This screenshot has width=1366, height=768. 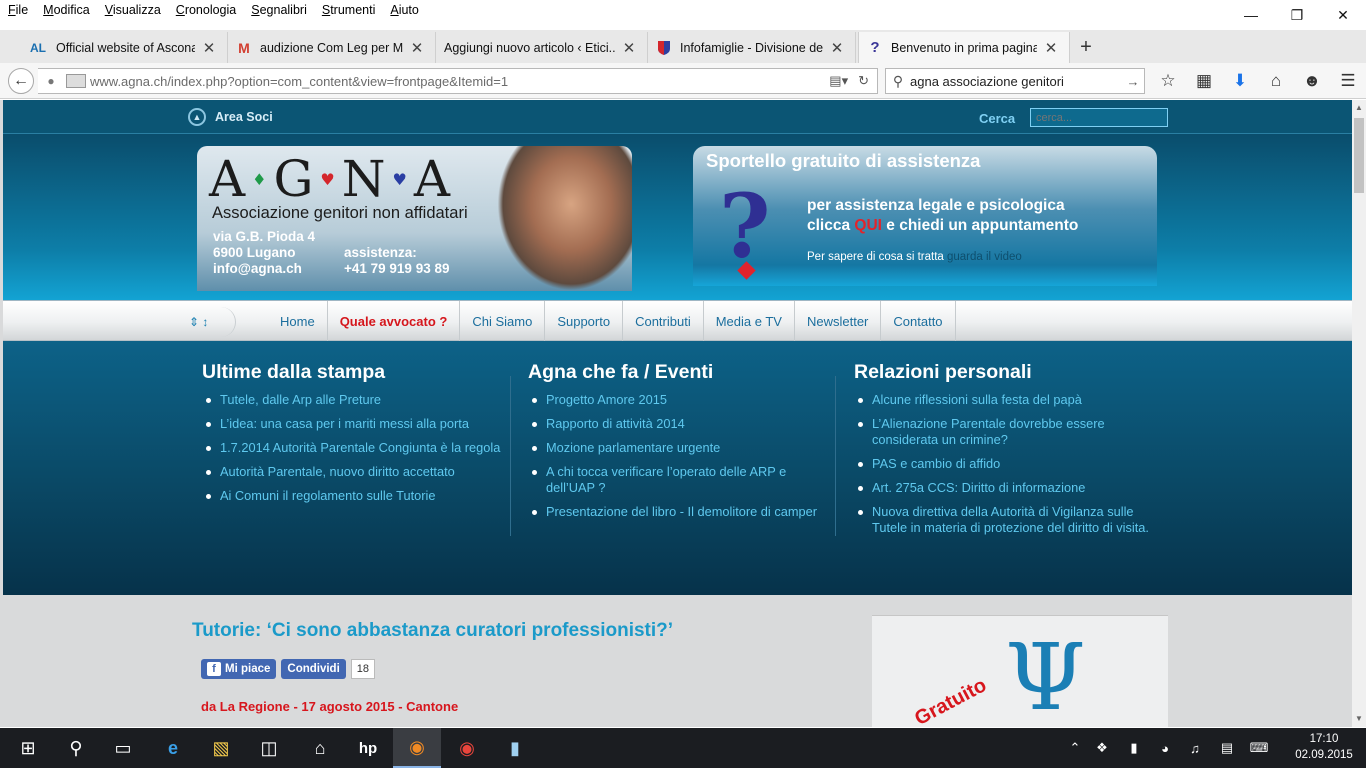 I want to click on nav-quale-avvocato: Quale avvocato ?, so click(x=394, y=321).